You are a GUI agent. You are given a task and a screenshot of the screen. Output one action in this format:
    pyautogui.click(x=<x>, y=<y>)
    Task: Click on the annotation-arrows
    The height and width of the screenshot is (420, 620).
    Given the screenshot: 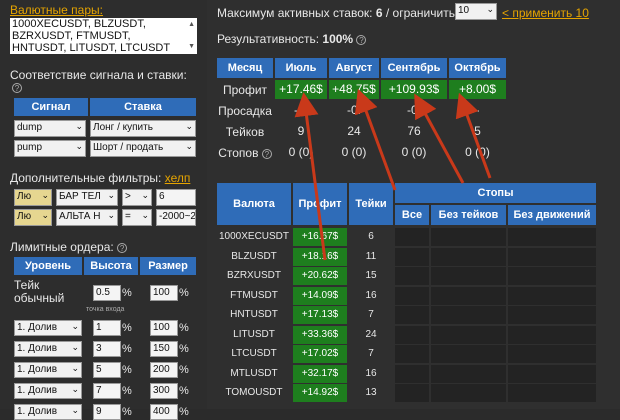 What is the action you would take?
    pyautogui.click(x=393, y=174)
    